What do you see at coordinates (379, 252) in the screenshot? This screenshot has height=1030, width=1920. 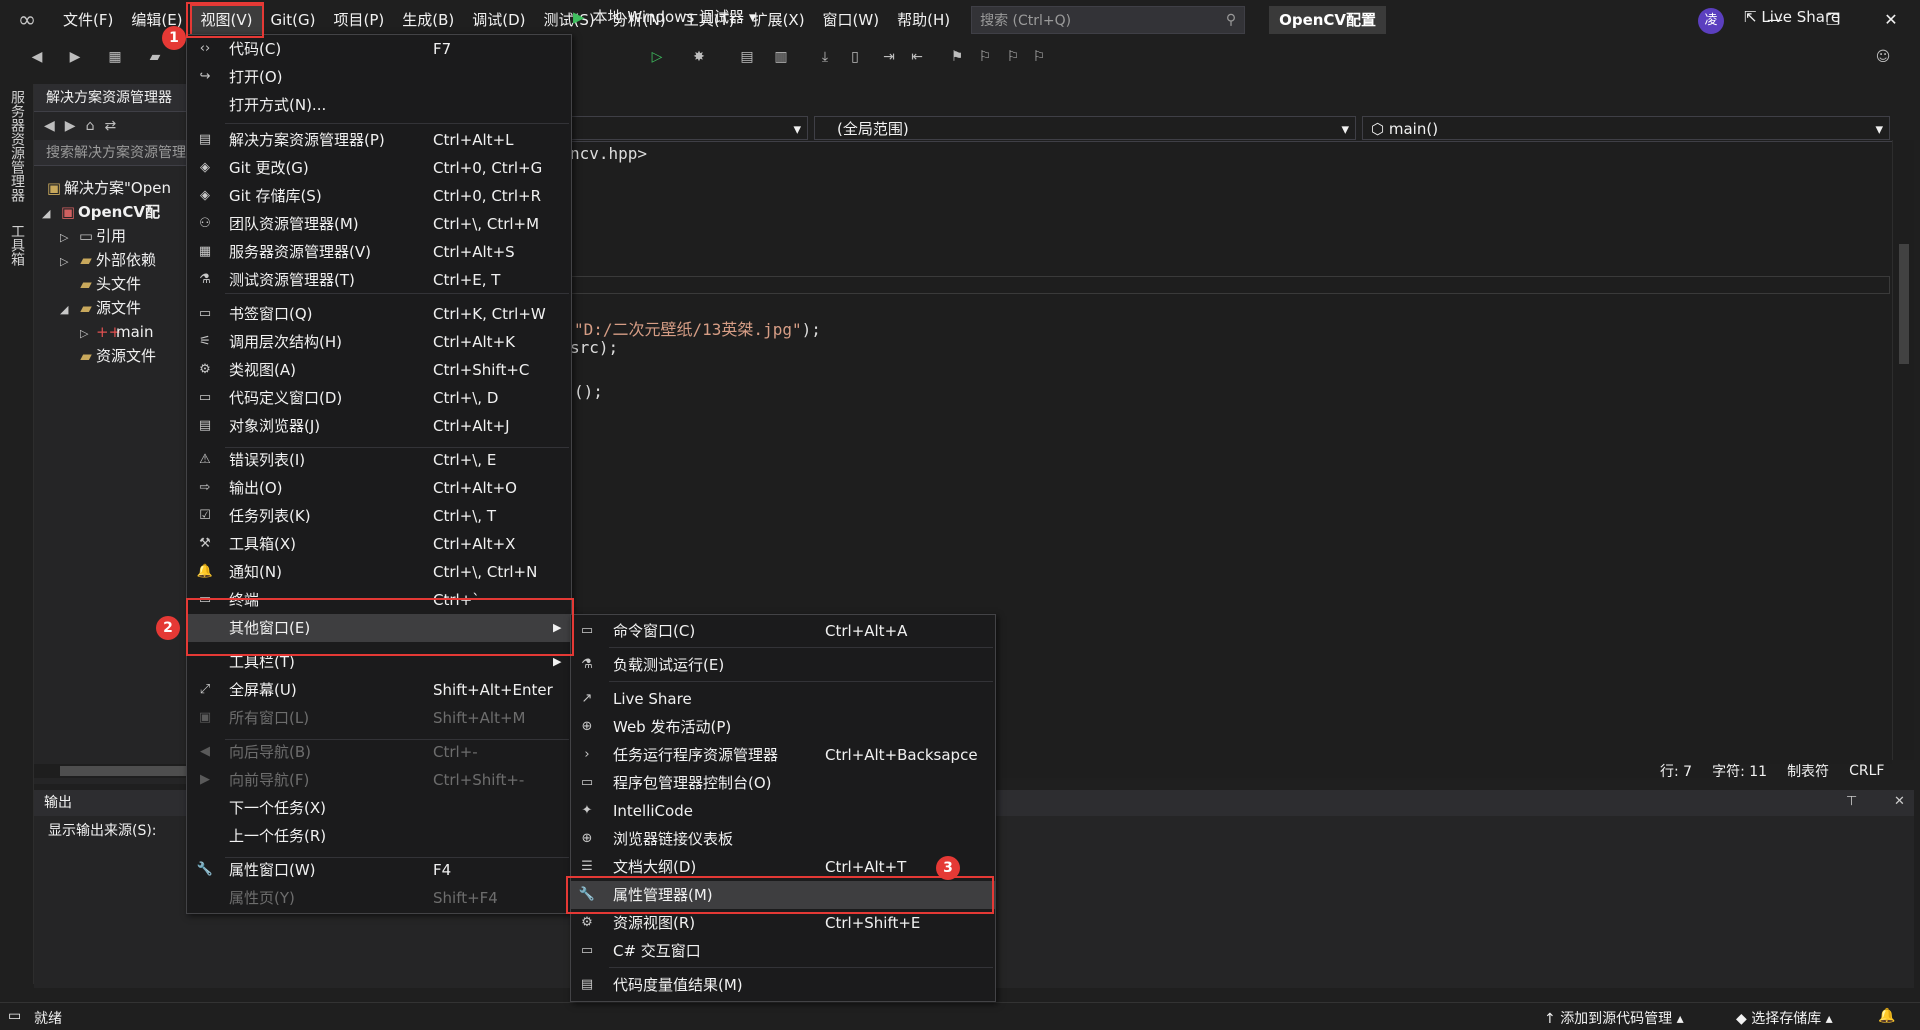 I see `view-menu-item: ▦ 服务器资源管理器(V) Ctrl+Alt+S` at bounding box center [379, 252].